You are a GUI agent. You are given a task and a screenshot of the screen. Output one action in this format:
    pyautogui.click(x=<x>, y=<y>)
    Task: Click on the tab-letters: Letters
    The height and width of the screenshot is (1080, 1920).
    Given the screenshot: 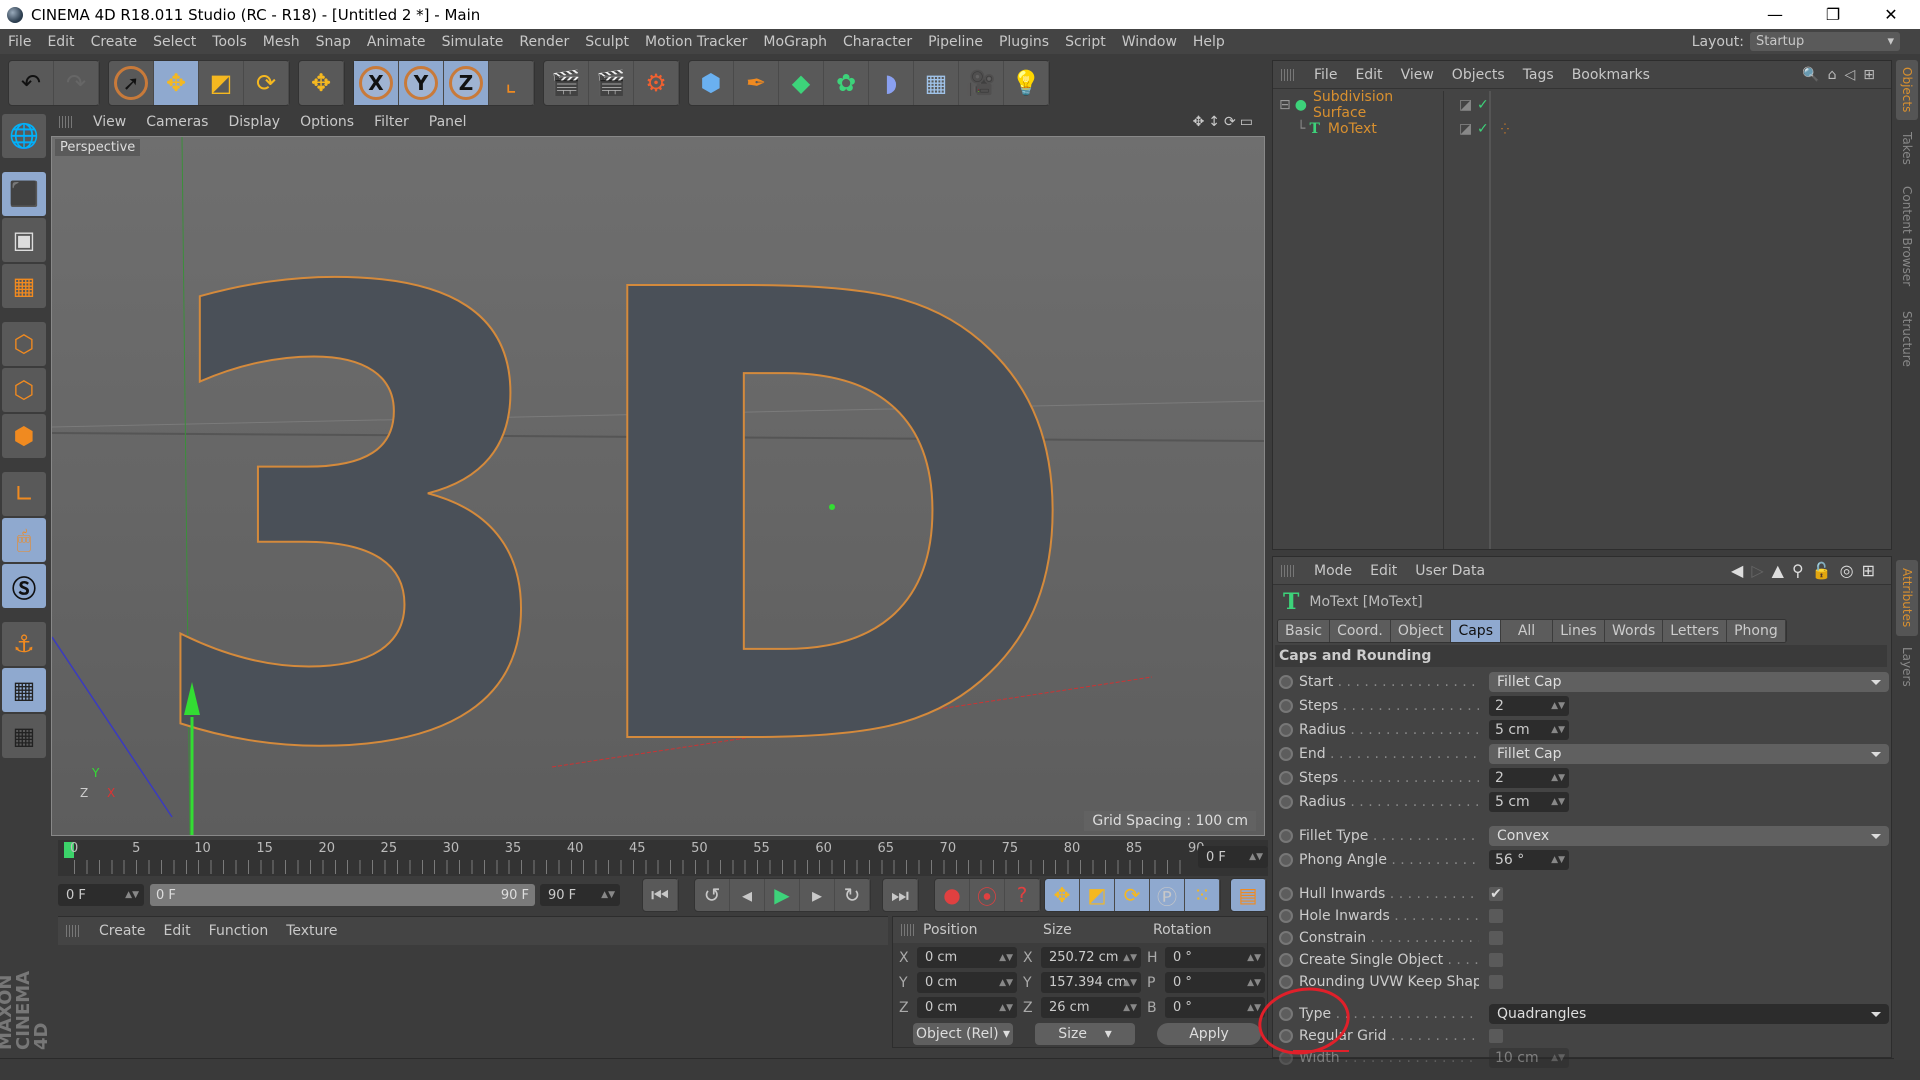 What is the action you would take?
    pyautogui.click(x=1695, y=631)
    